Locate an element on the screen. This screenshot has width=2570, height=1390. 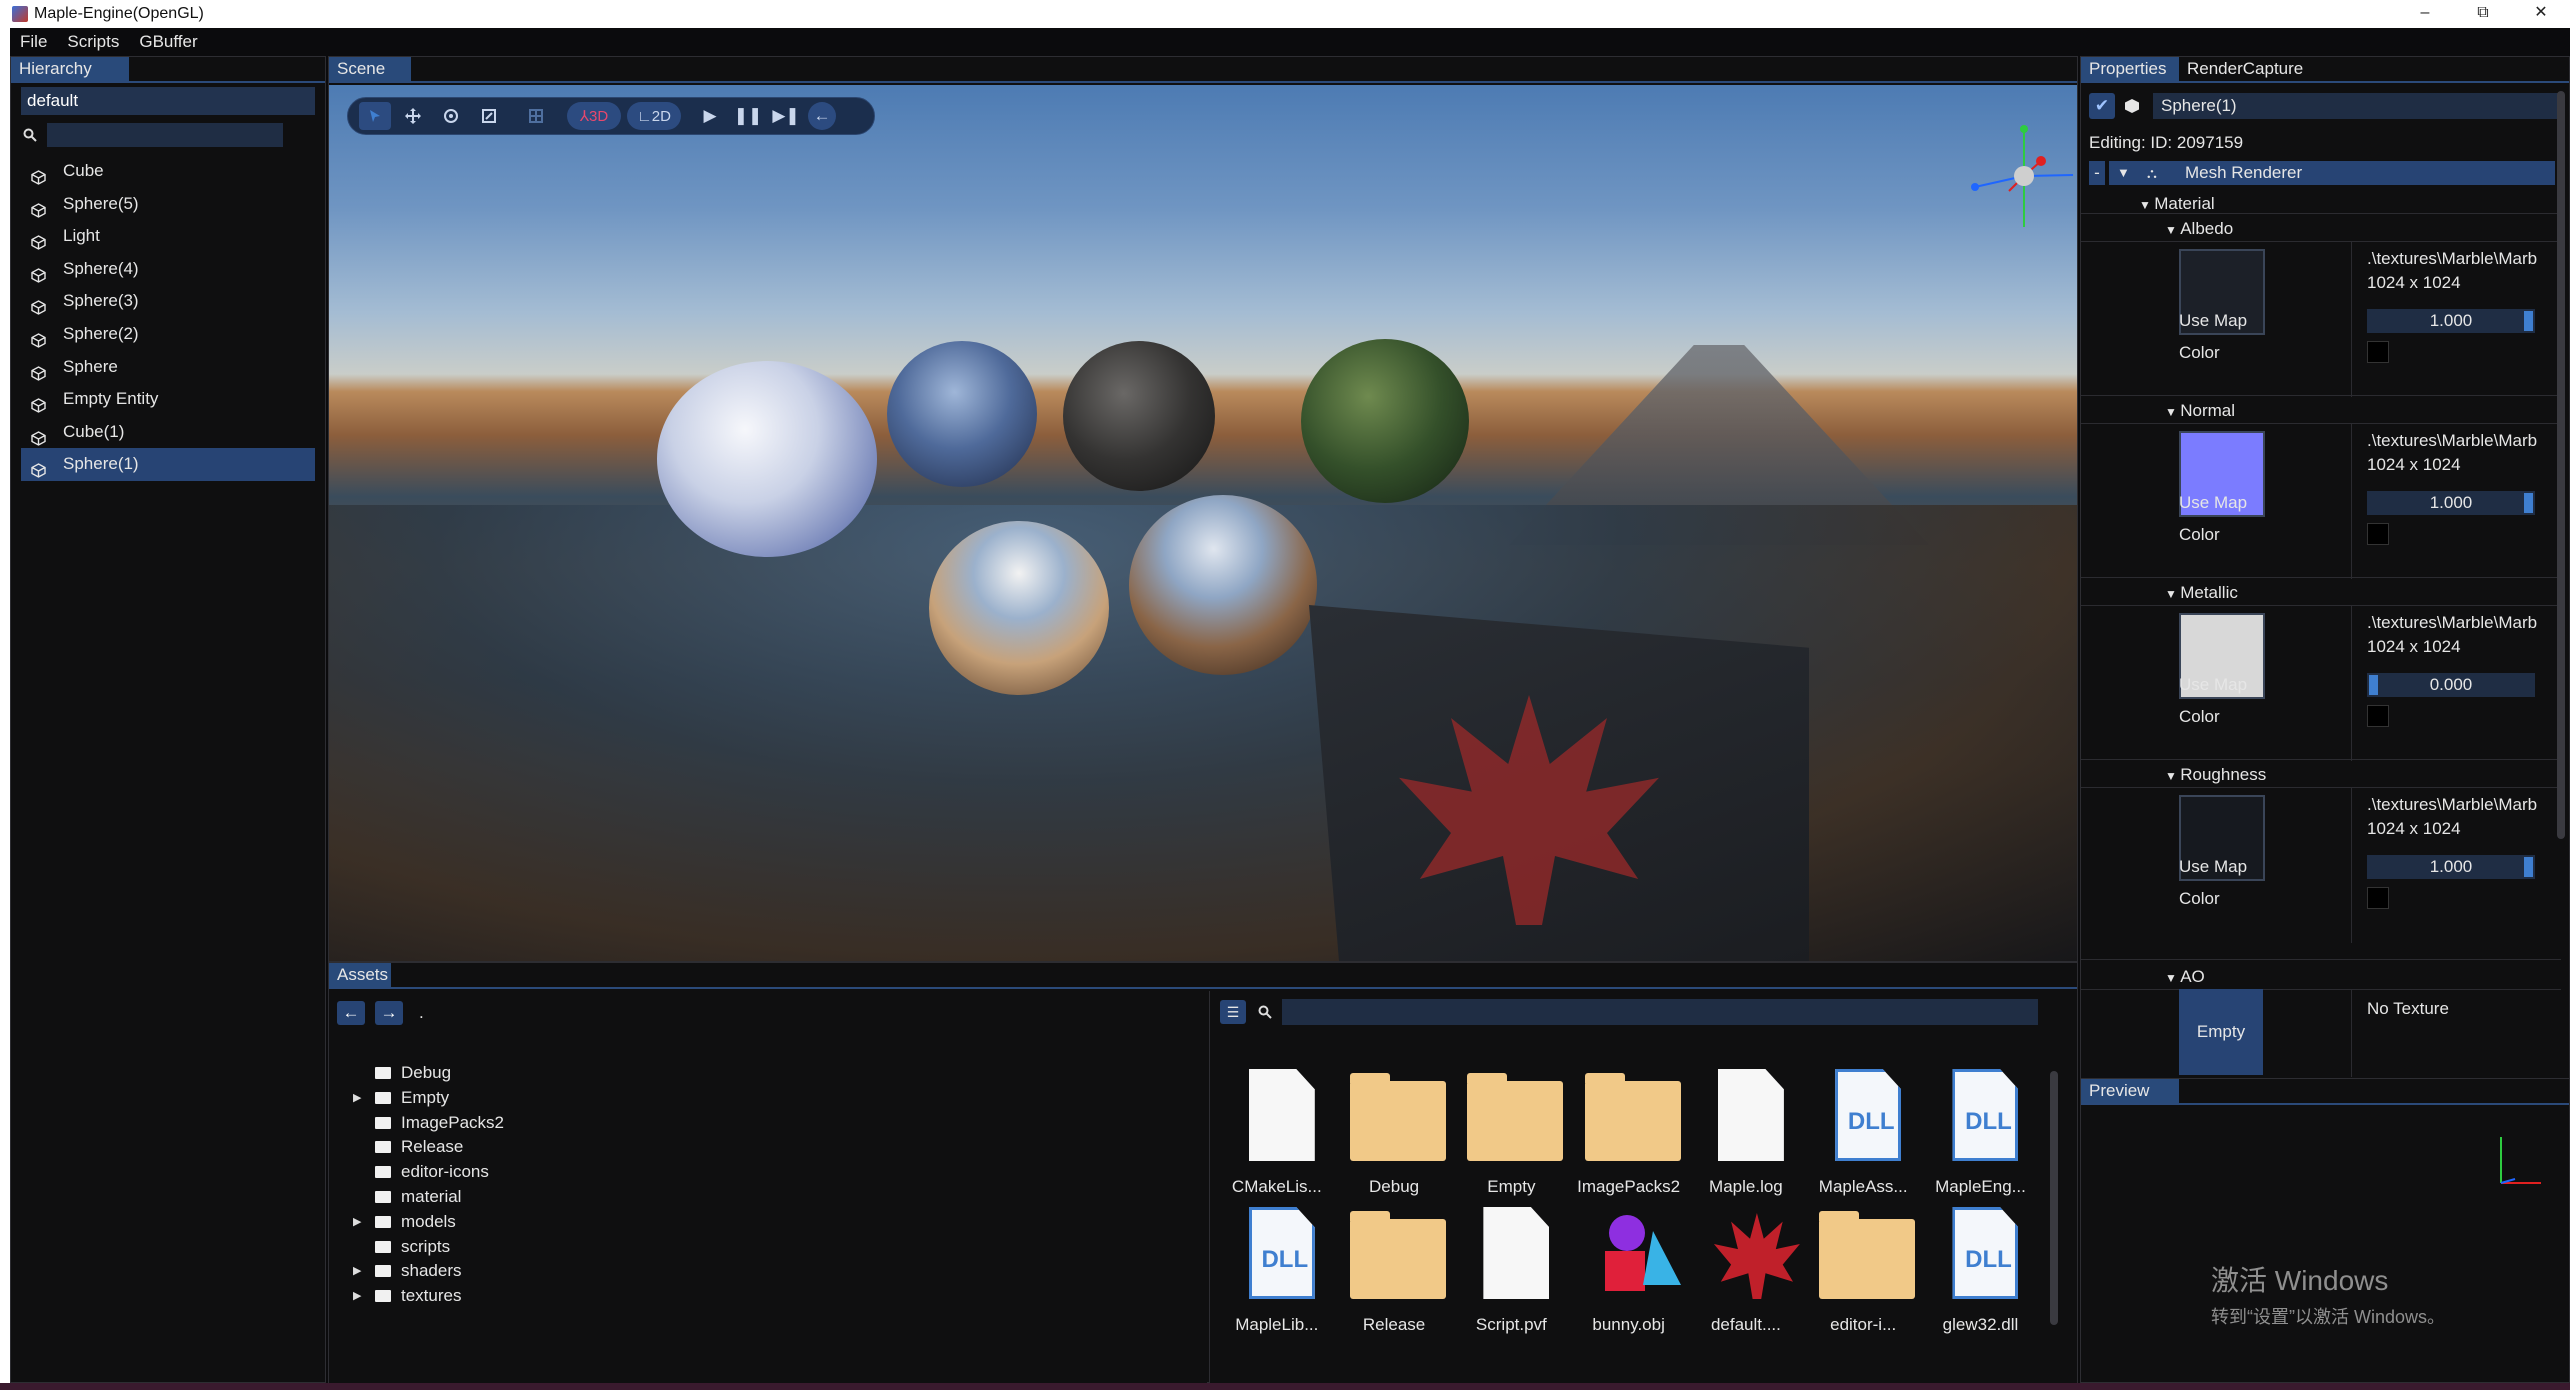
tab-preview: Preview is located at coordinates (2130, 1091).